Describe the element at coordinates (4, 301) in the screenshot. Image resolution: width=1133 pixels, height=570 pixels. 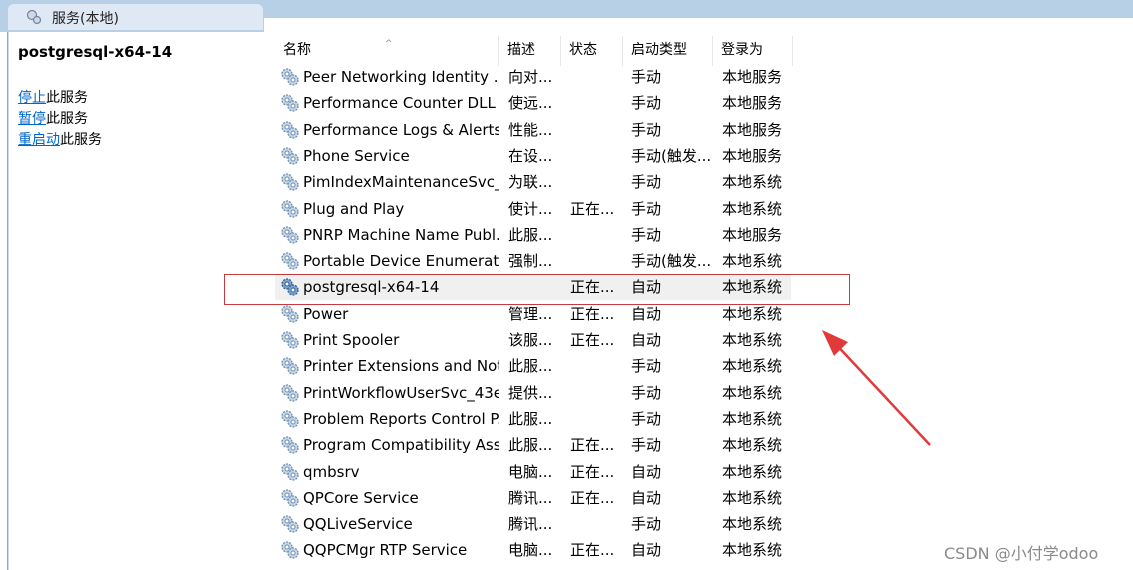
I see `frame-border` at that location.